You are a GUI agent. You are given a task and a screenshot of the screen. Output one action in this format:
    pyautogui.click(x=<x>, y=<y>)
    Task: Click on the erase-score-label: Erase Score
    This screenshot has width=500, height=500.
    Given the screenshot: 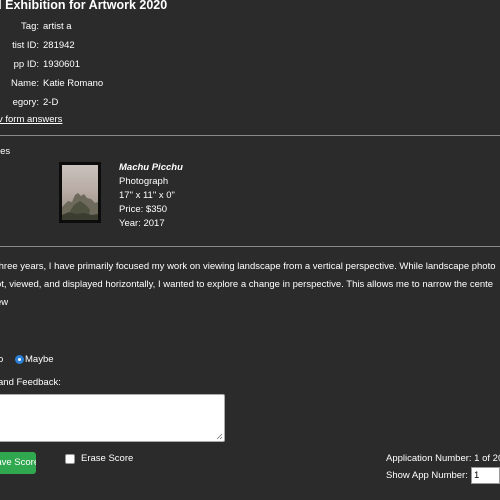 What is the action you would take?
    pyautogui.click(x=107, y=458)
    